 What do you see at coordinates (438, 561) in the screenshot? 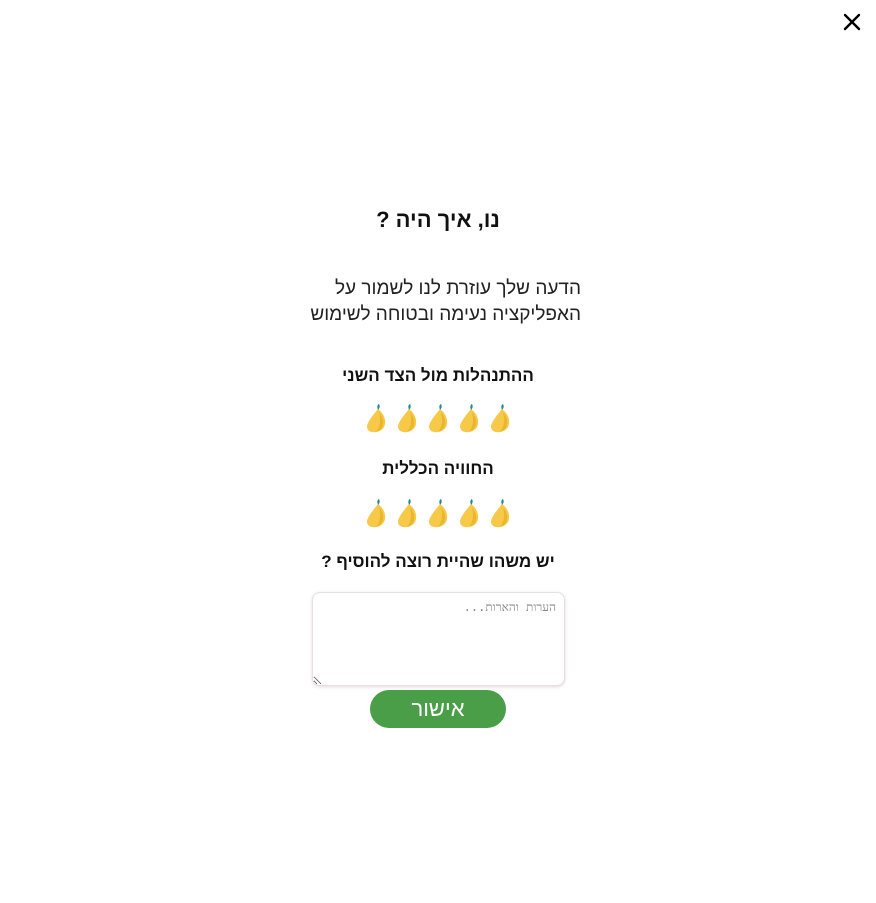
I see `comments-question: יש משהו שהיית רוצה להוסיף ?` at bounding box center [438, 561].